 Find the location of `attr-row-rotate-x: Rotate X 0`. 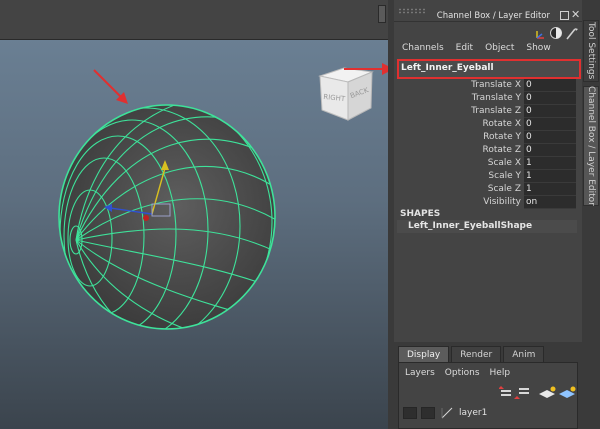

attr-row-rotate-x: Rotate X 0 is located at coordinates (489, 124).